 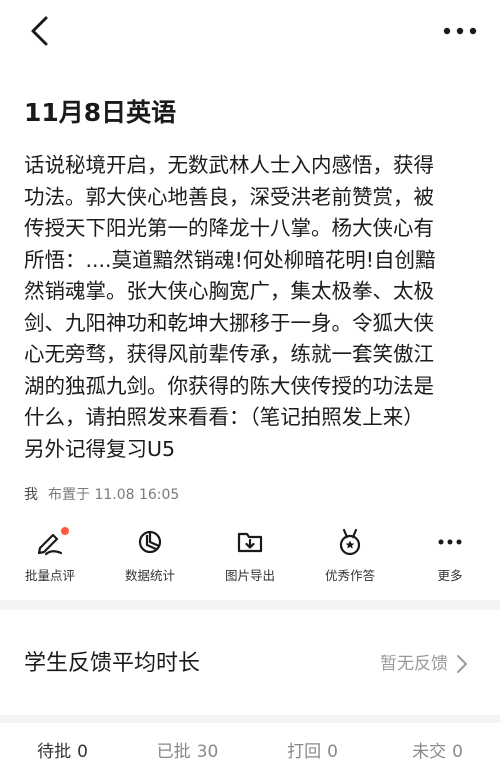 What do you see at coordinates (49, 575) in the screenshot?
I see `batch-review-label: 批量点评` at bounding box center [49, 575].